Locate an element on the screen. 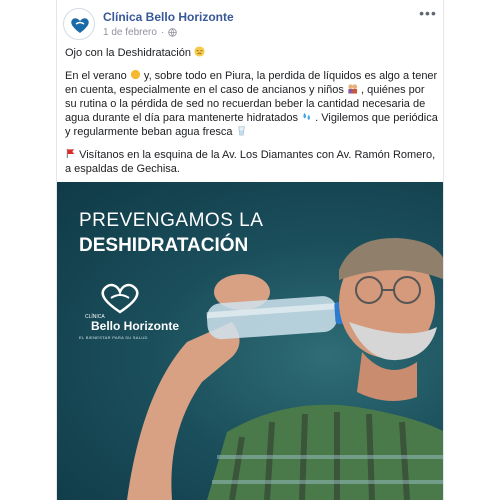 This screenshot has height=500, width=500. old-couple-emoji is located at coordinates (353, 89).